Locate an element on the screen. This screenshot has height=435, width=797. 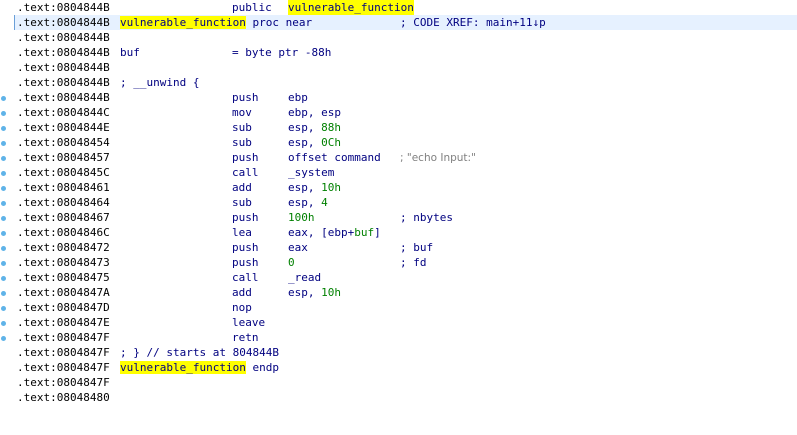
call-target: _read is located at coordinates (304, 277).